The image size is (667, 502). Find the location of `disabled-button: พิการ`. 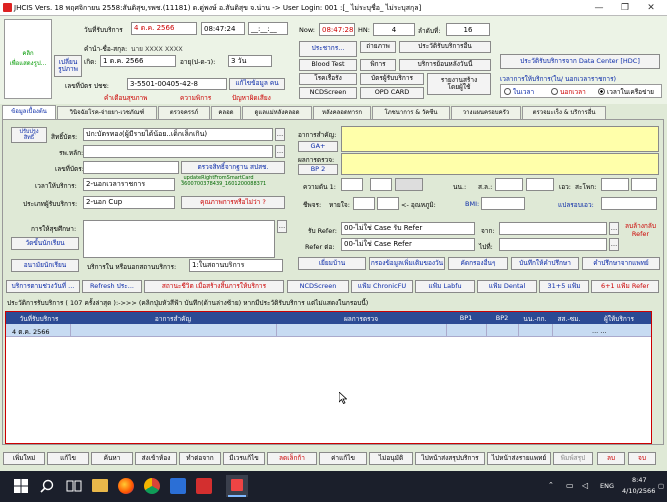

disabled-button: พิการ is located at coordinates (378, 65).